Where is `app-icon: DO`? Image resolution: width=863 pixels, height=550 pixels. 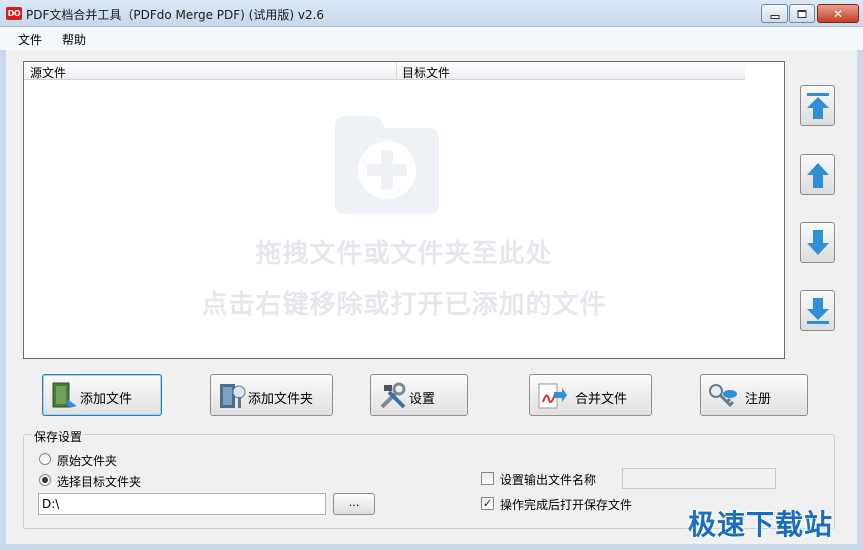
app-icon: DO is located at coordinates (14, 13).